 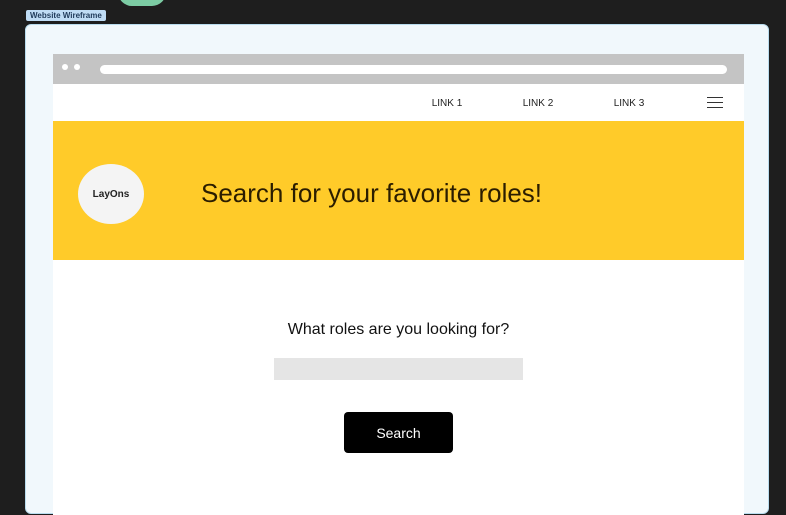 I want to click on frame-label: Website Wireframe, so click(x=66, y=15).